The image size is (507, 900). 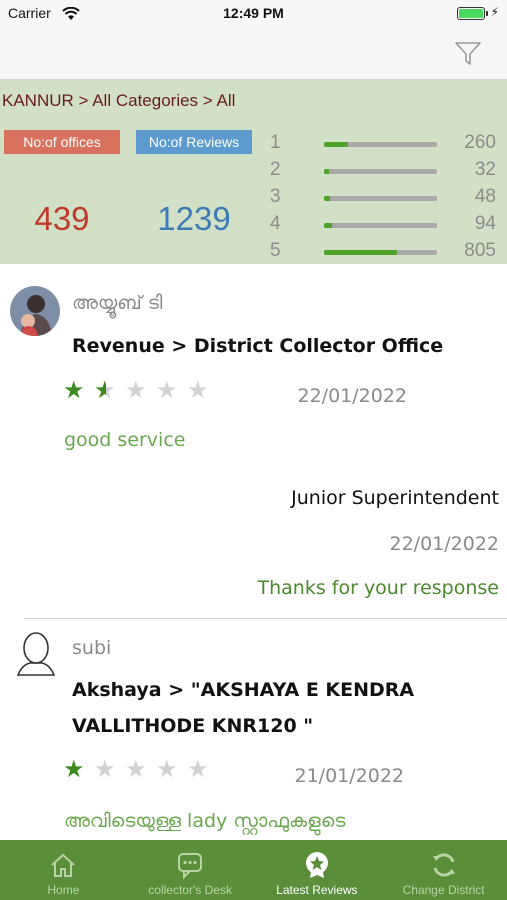 What do you see at coordinates (472, 13) in the screenshot?
I see `battery-icon` at bounding box center [472, 13].